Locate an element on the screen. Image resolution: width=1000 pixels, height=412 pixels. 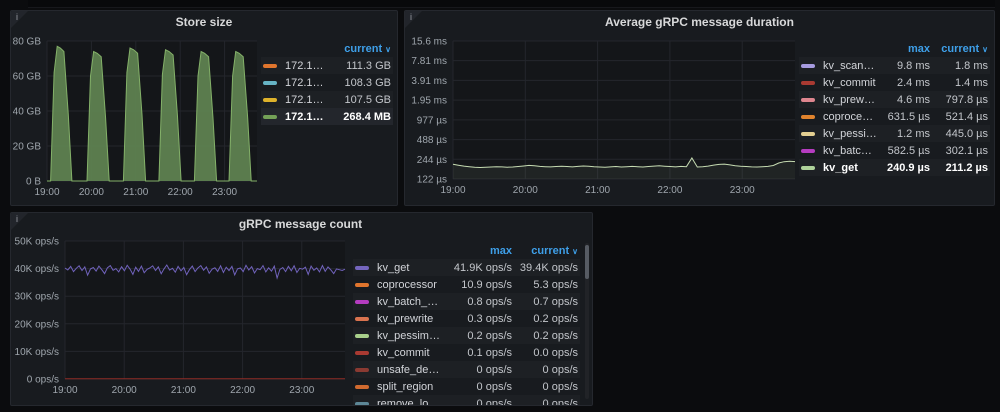
panel-title: Store size is located at coordinates (204, 22).